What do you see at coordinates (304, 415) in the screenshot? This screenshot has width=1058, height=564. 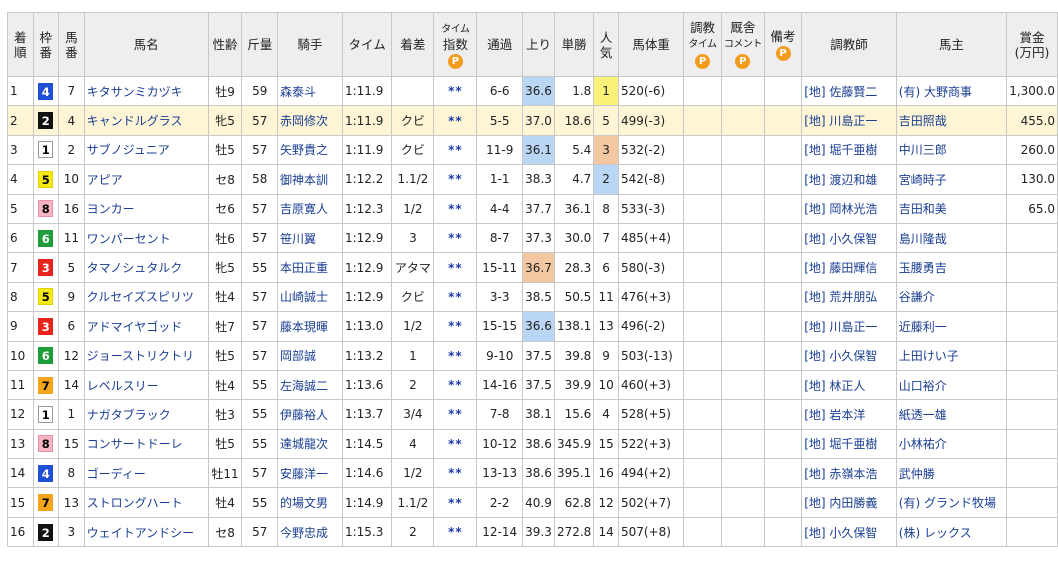 I see `jockey-link: 伊藤裕人` at bounding box center [304, 415].